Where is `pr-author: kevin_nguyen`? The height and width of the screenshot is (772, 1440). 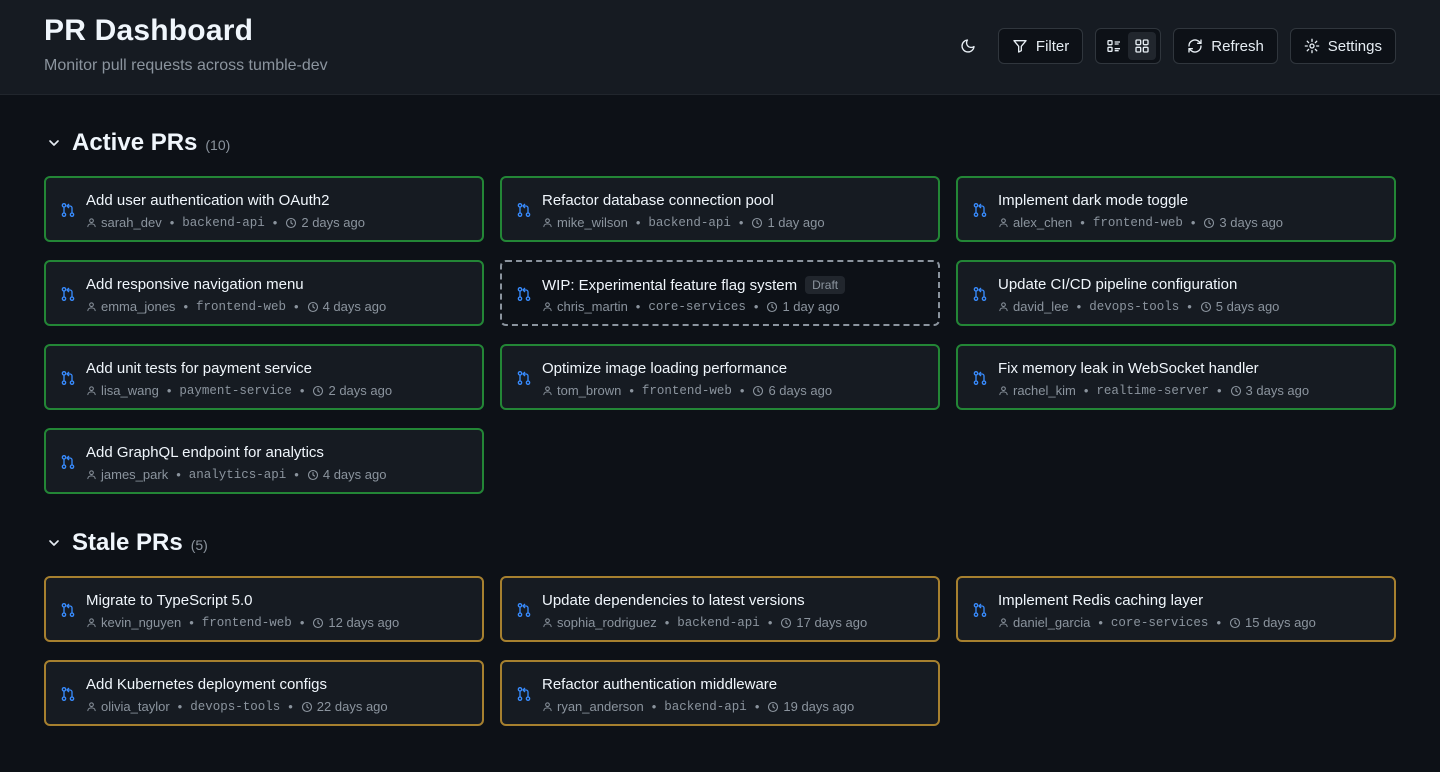
pr-author: kevin_nguyen is located at coordinates (141, 622).